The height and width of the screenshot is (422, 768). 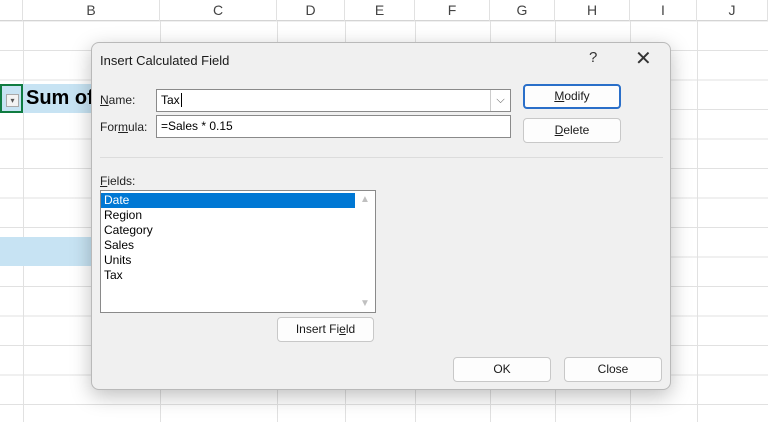 What do you see at coordinates (502, 369) in the screenshot?
I see `ok-button: OK` at bounding box center [502, 369].